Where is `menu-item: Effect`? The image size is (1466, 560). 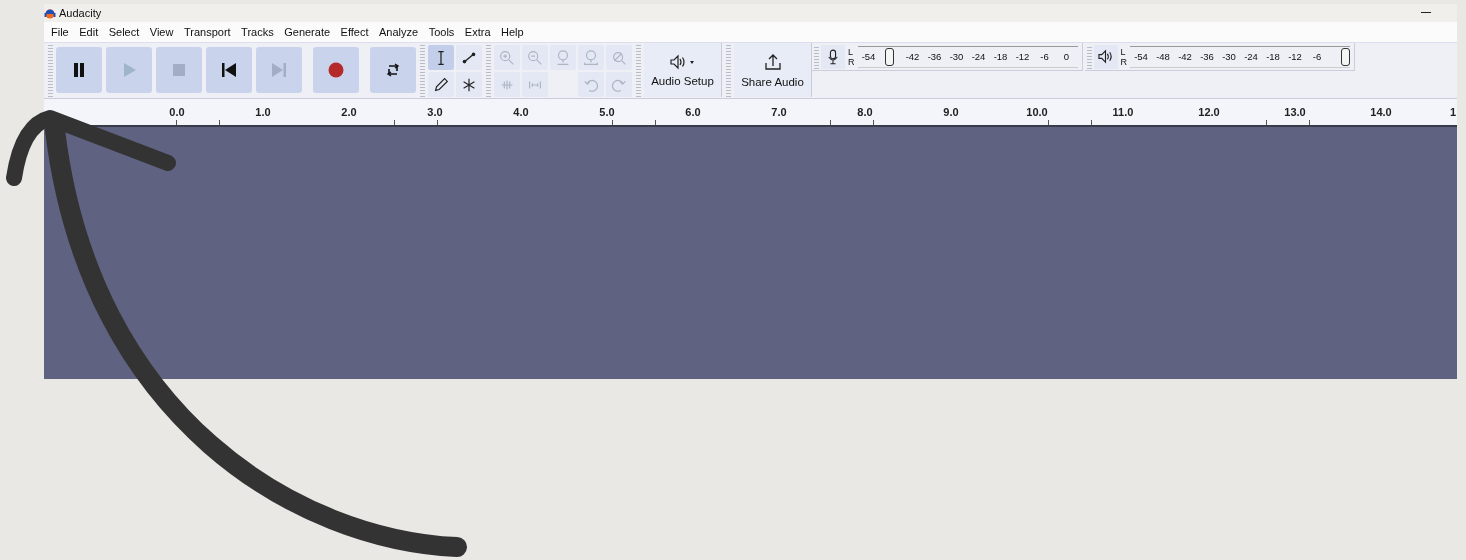
menu-item: Effect is located at coordinates (354, 32).